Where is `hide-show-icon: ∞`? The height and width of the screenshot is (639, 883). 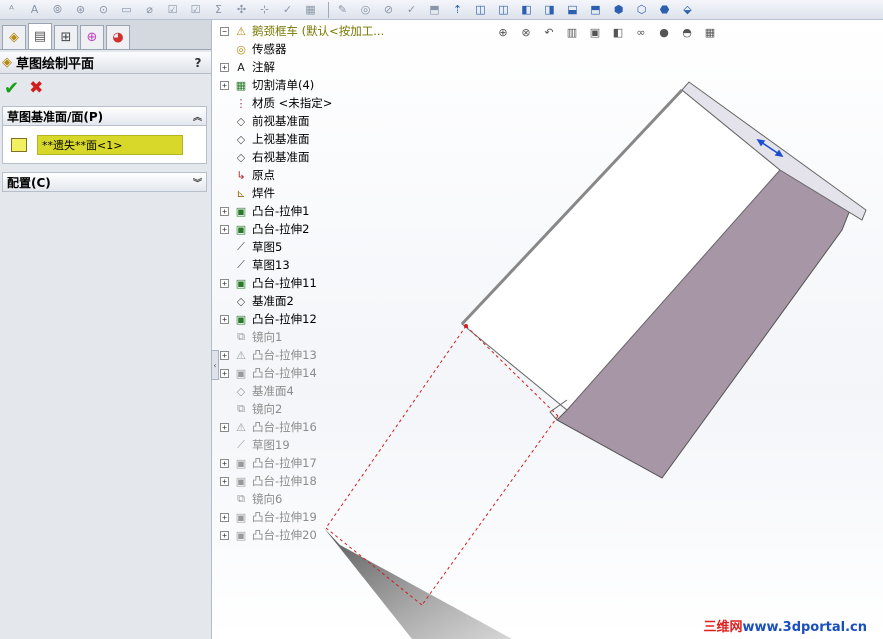
hide-show-icon: ∞ is located at coordinates (641, 32).